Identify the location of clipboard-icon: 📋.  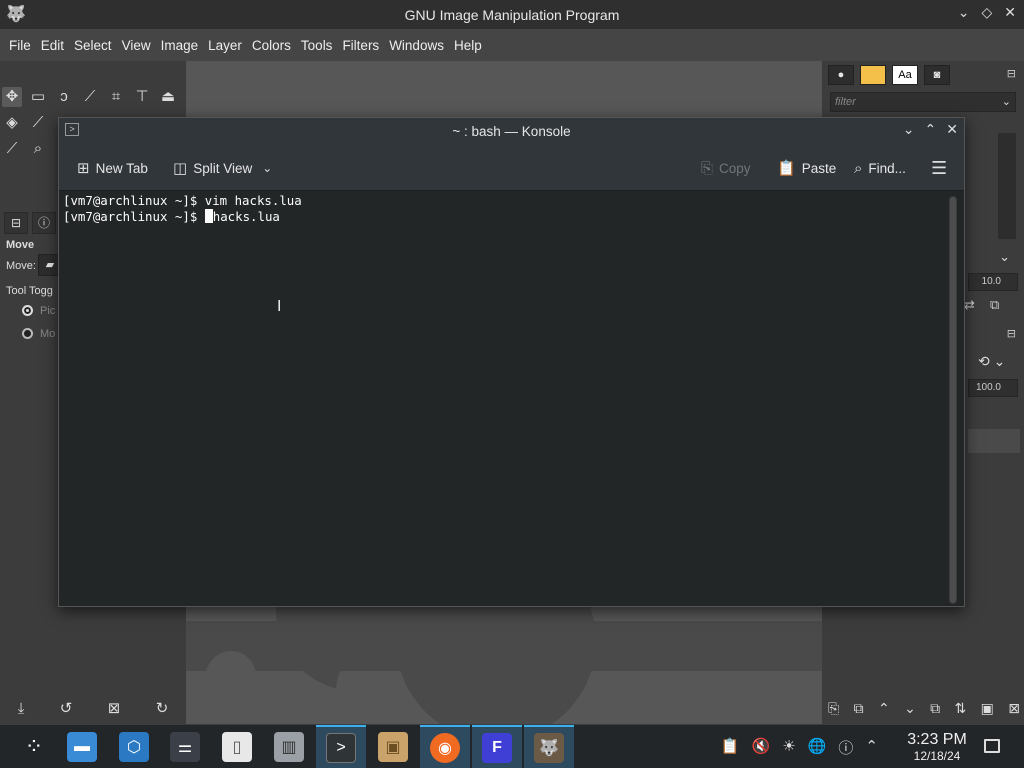
(730, 747).